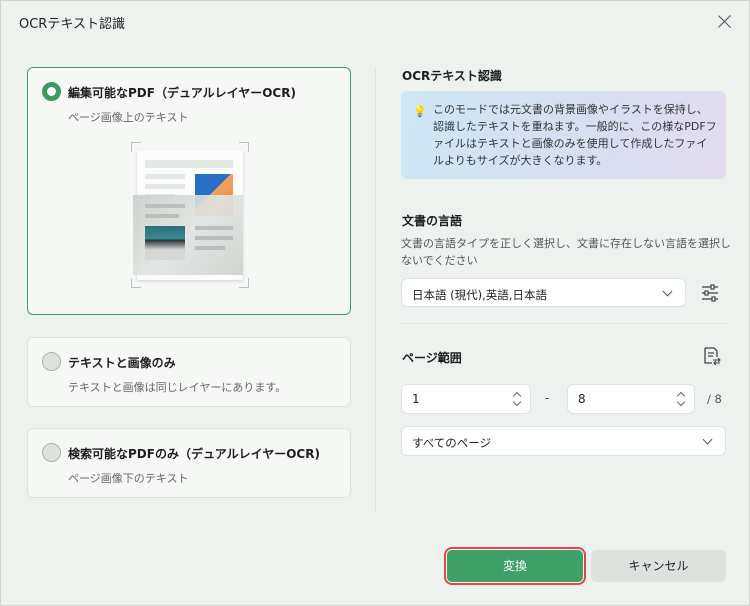 The width and height of the screenshot is (750, 606). What do you see at coordinates (182, 93) in the screenshot?
I see `option-title: 編集可能なPDF（デュアルレイヤーOCR)` at bounding box center [182, 93].